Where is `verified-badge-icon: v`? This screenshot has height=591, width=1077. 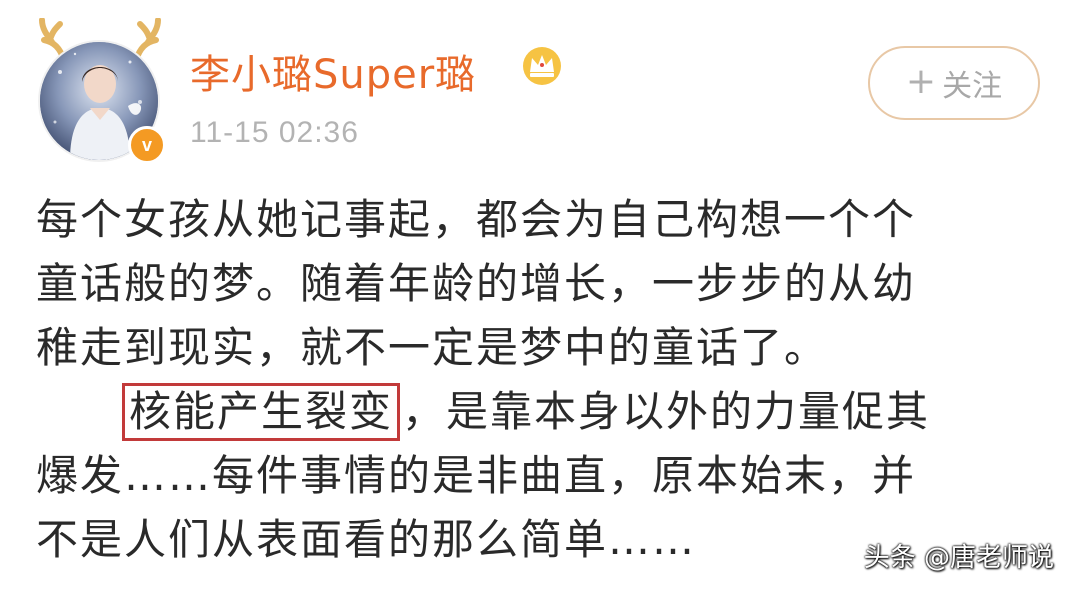 verified-badge-icon: v is located at coordinates (147, 145).